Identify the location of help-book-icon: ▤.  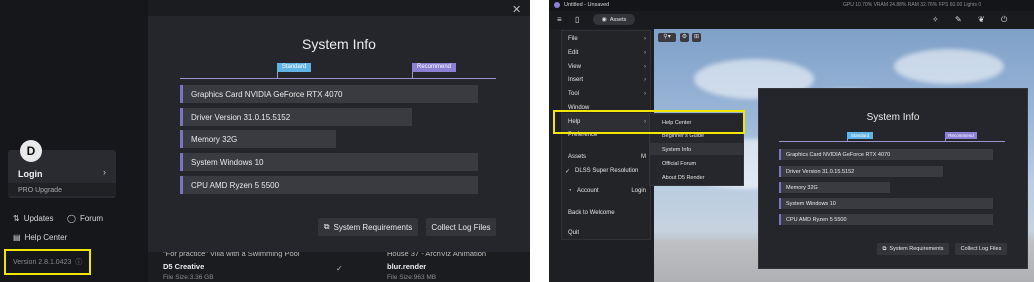
(17, 237).